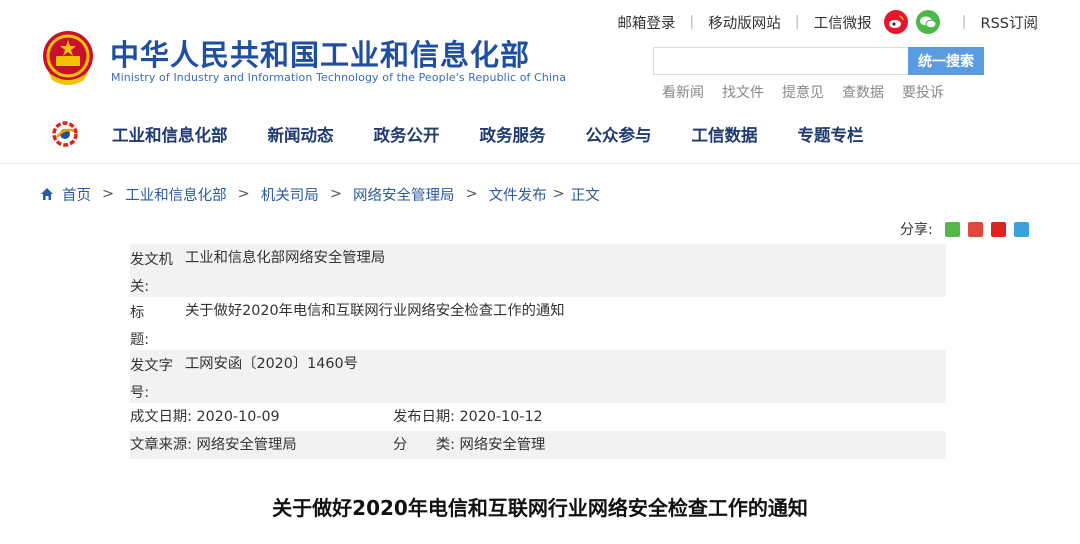 This screenshot has height=544, width=1080. I want to click on share-weibo-icon, so click(975, 229).